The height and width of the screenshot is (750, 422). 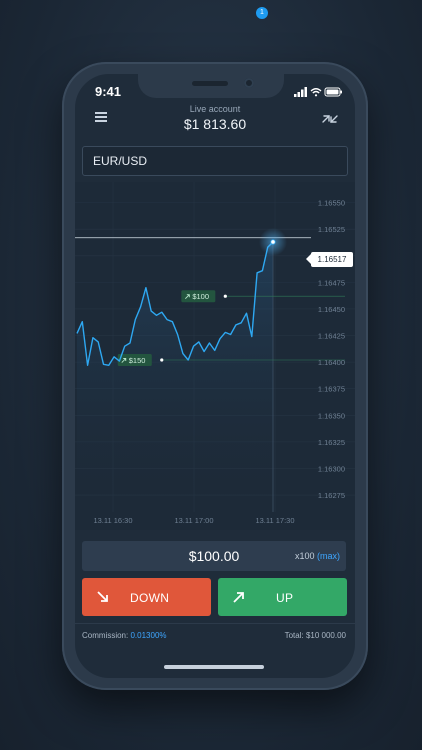 I want to click on y-tick-label: 1.16350, so click(x=331, y=415).